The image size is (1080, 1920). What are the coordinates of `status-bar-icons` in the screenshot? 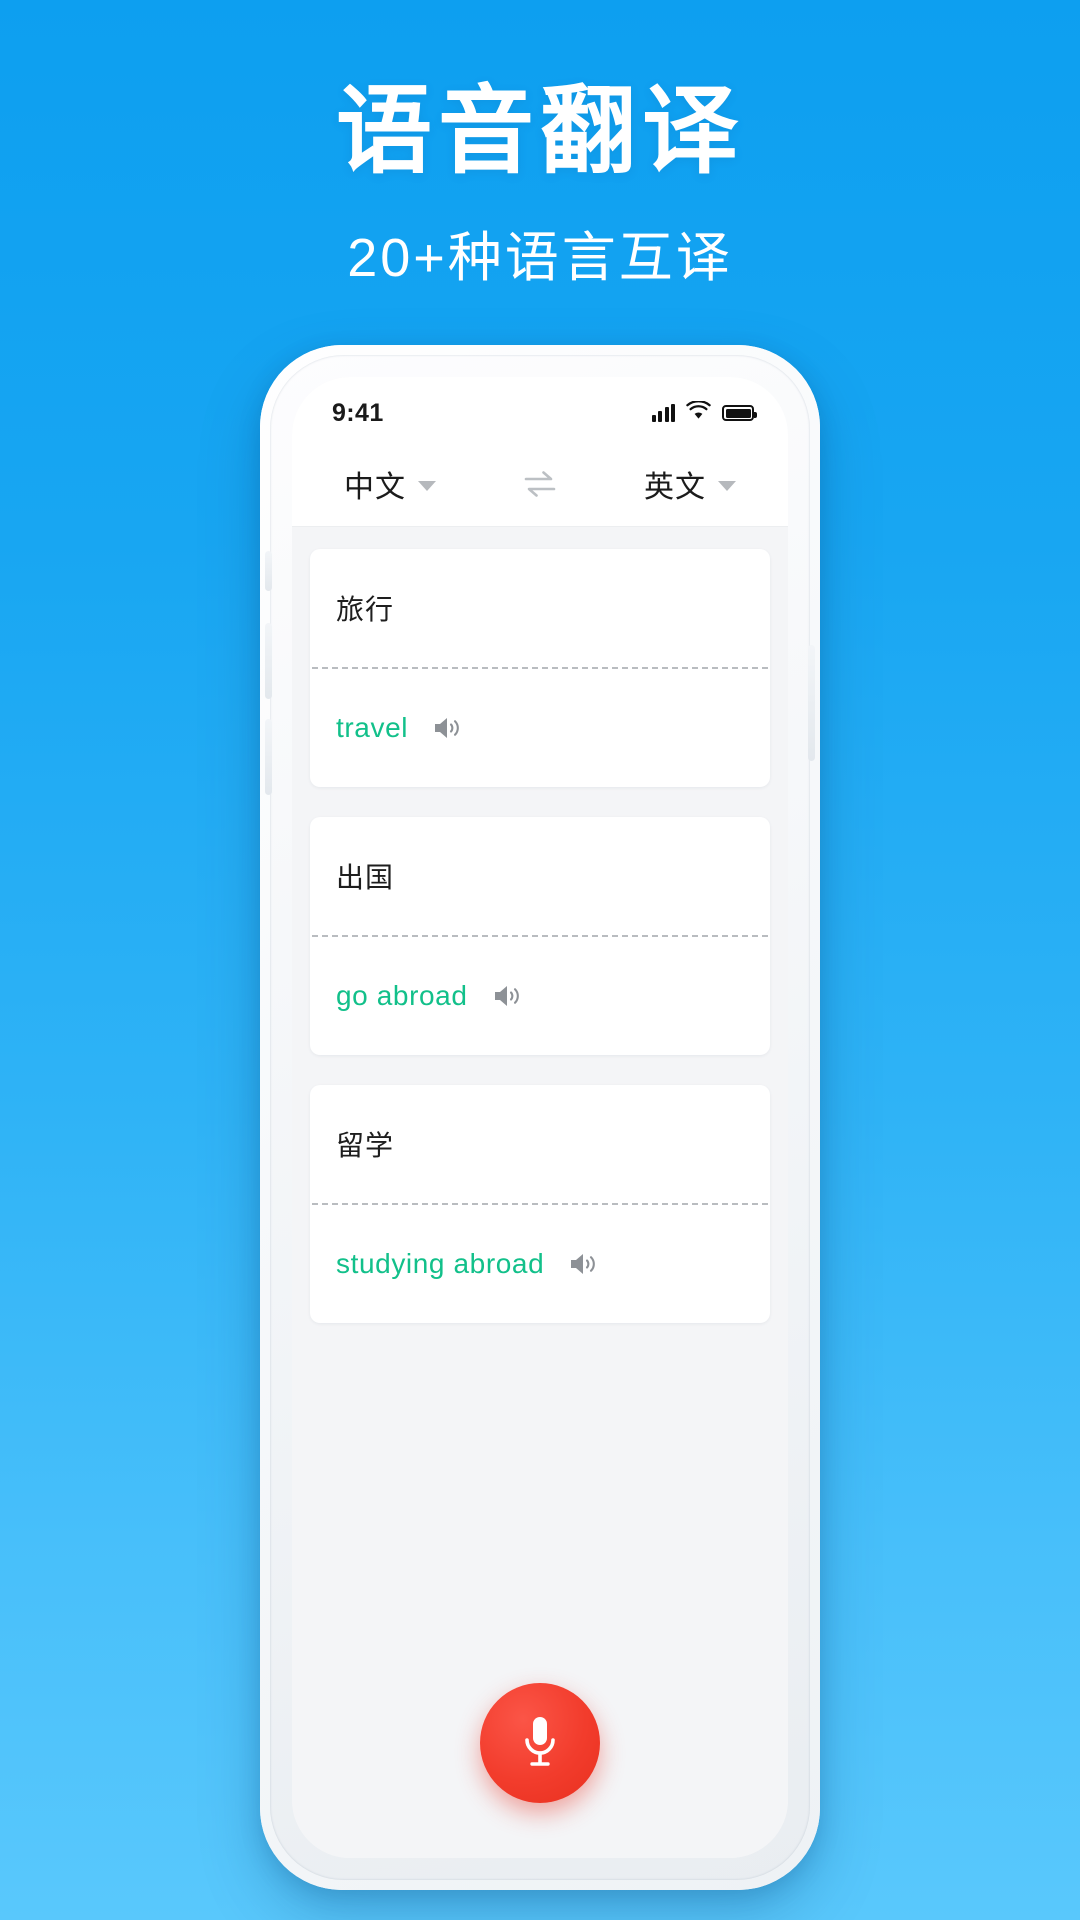 It's located at (704, 412).